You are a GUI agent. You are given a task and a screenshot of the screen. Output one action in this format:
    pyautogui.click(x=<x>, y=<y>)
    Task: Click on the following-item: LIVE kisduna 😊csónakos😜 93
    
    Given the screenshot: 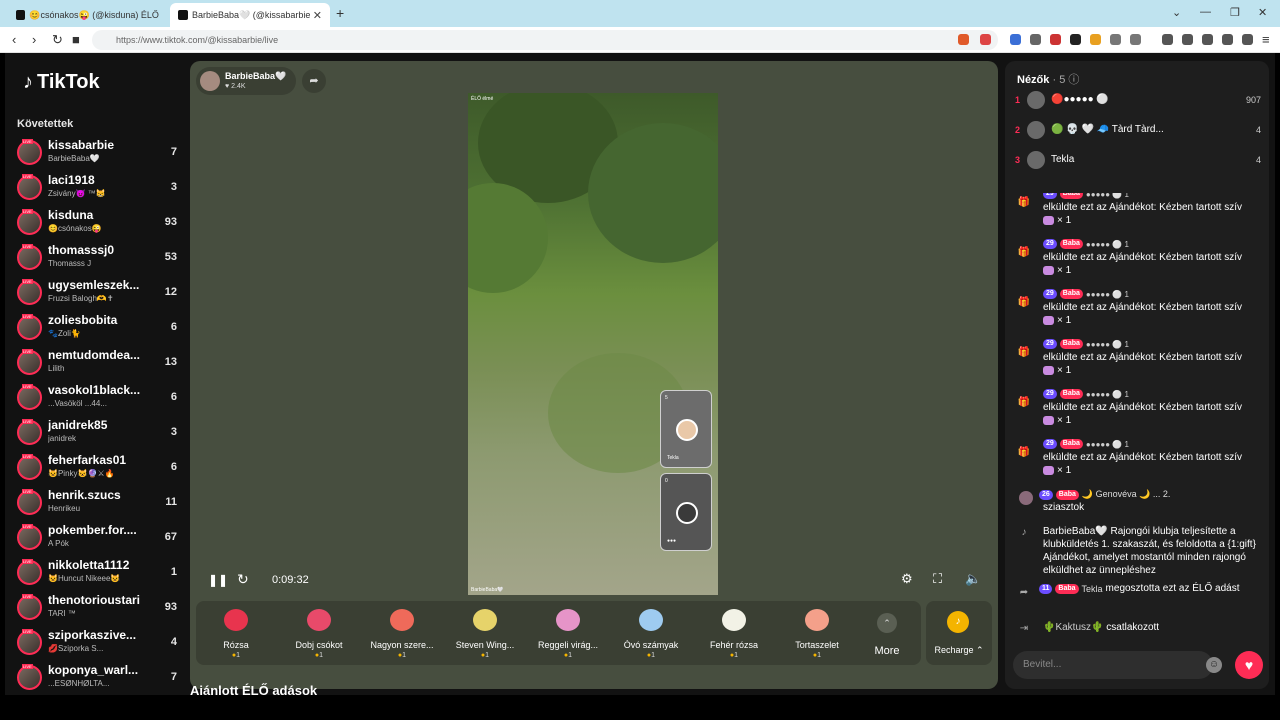 What is the action you would take?
    pyautogui.click(x=100, y=223)
    